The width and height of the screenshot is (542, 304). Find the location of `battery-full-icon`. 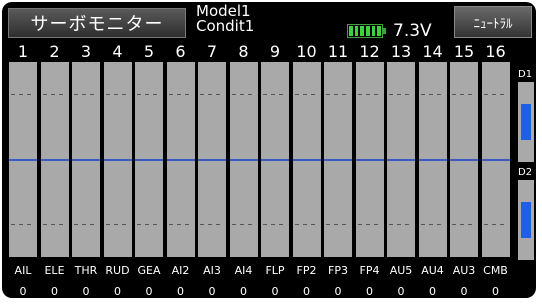

battery-full-icon is located at coordinates (366, 31).